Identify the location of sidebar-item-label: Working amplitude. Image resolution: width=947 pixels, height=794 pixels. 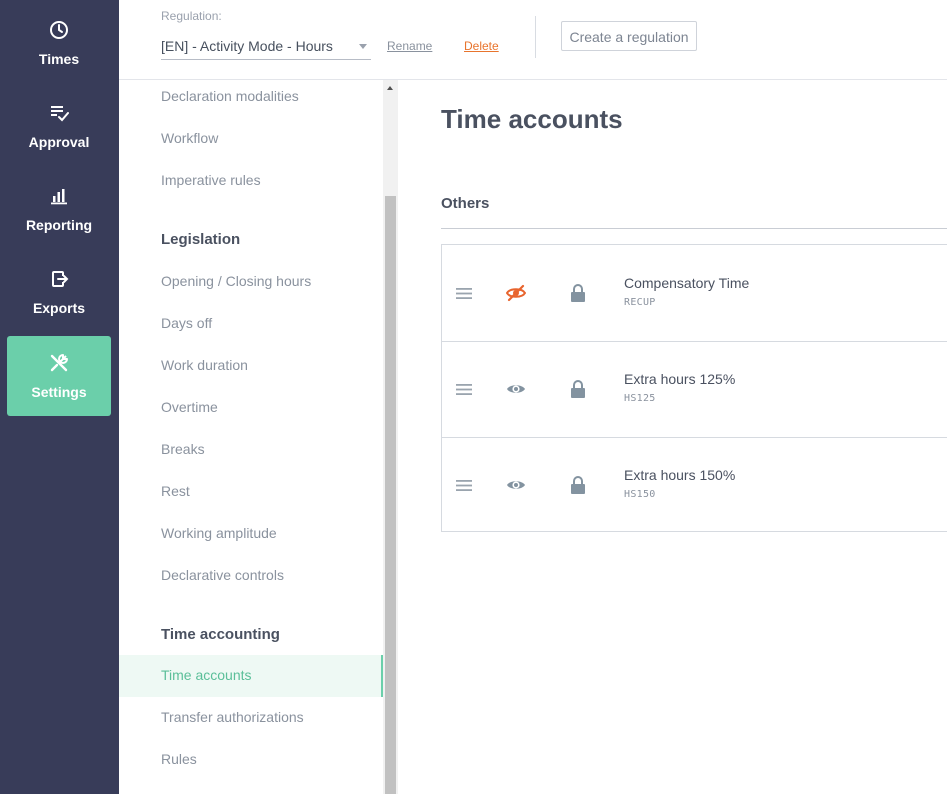
(219, 533).